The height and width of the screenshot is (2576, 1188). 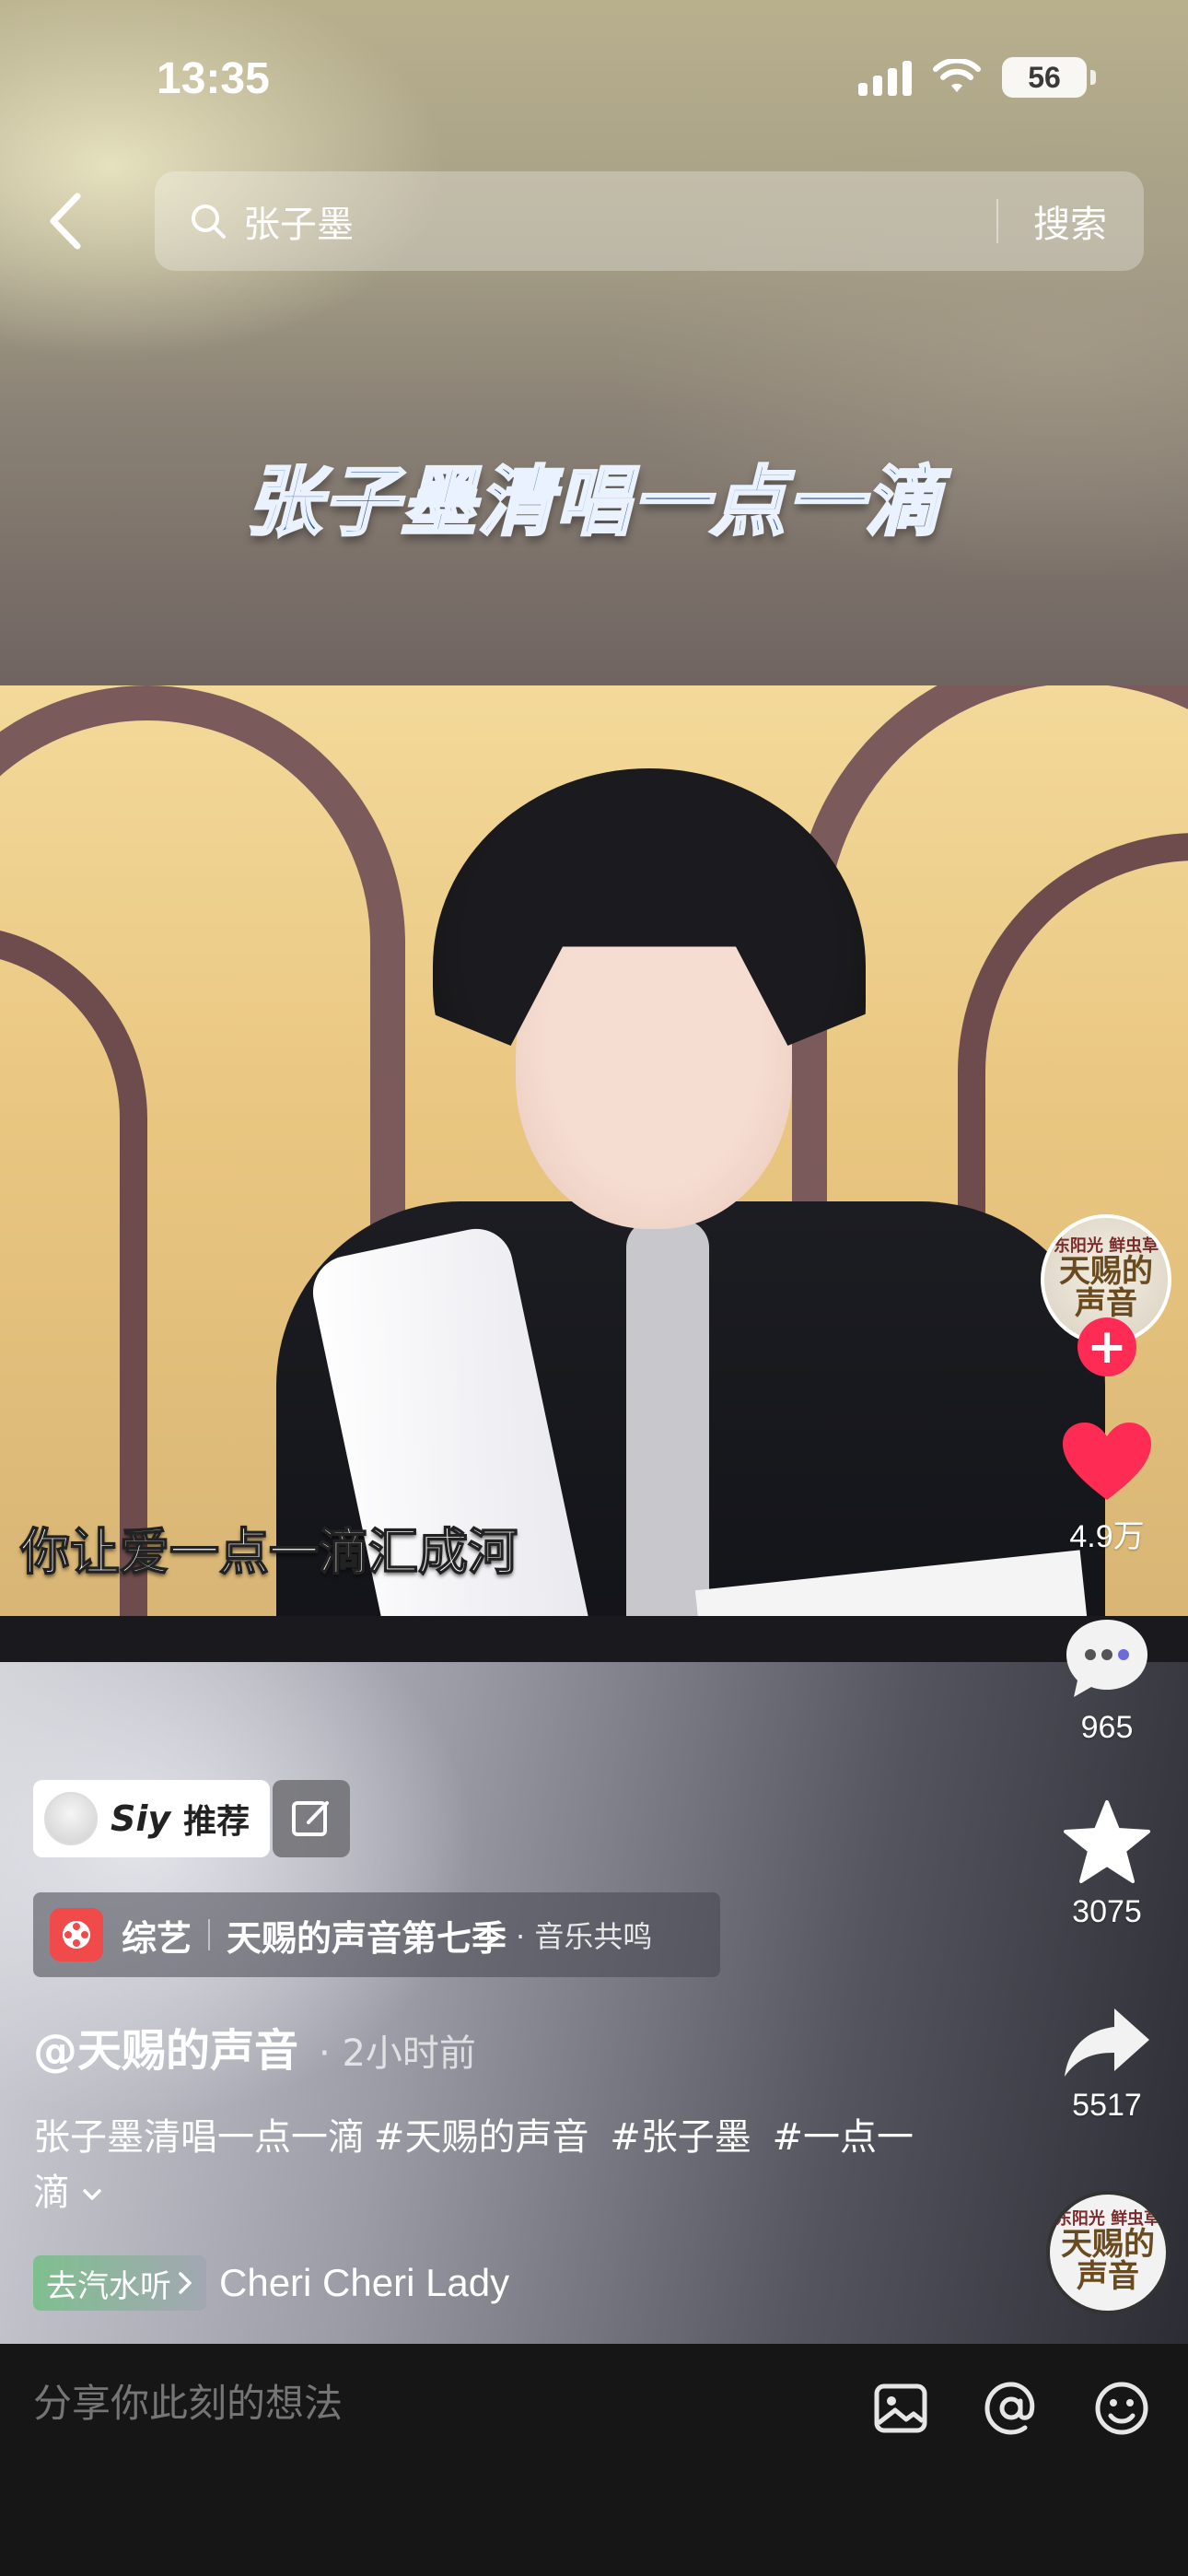 I want to click on music-disc-logo: 东阳光 鲜虫草 天赐的声音, so click(x=1108, y=2253).